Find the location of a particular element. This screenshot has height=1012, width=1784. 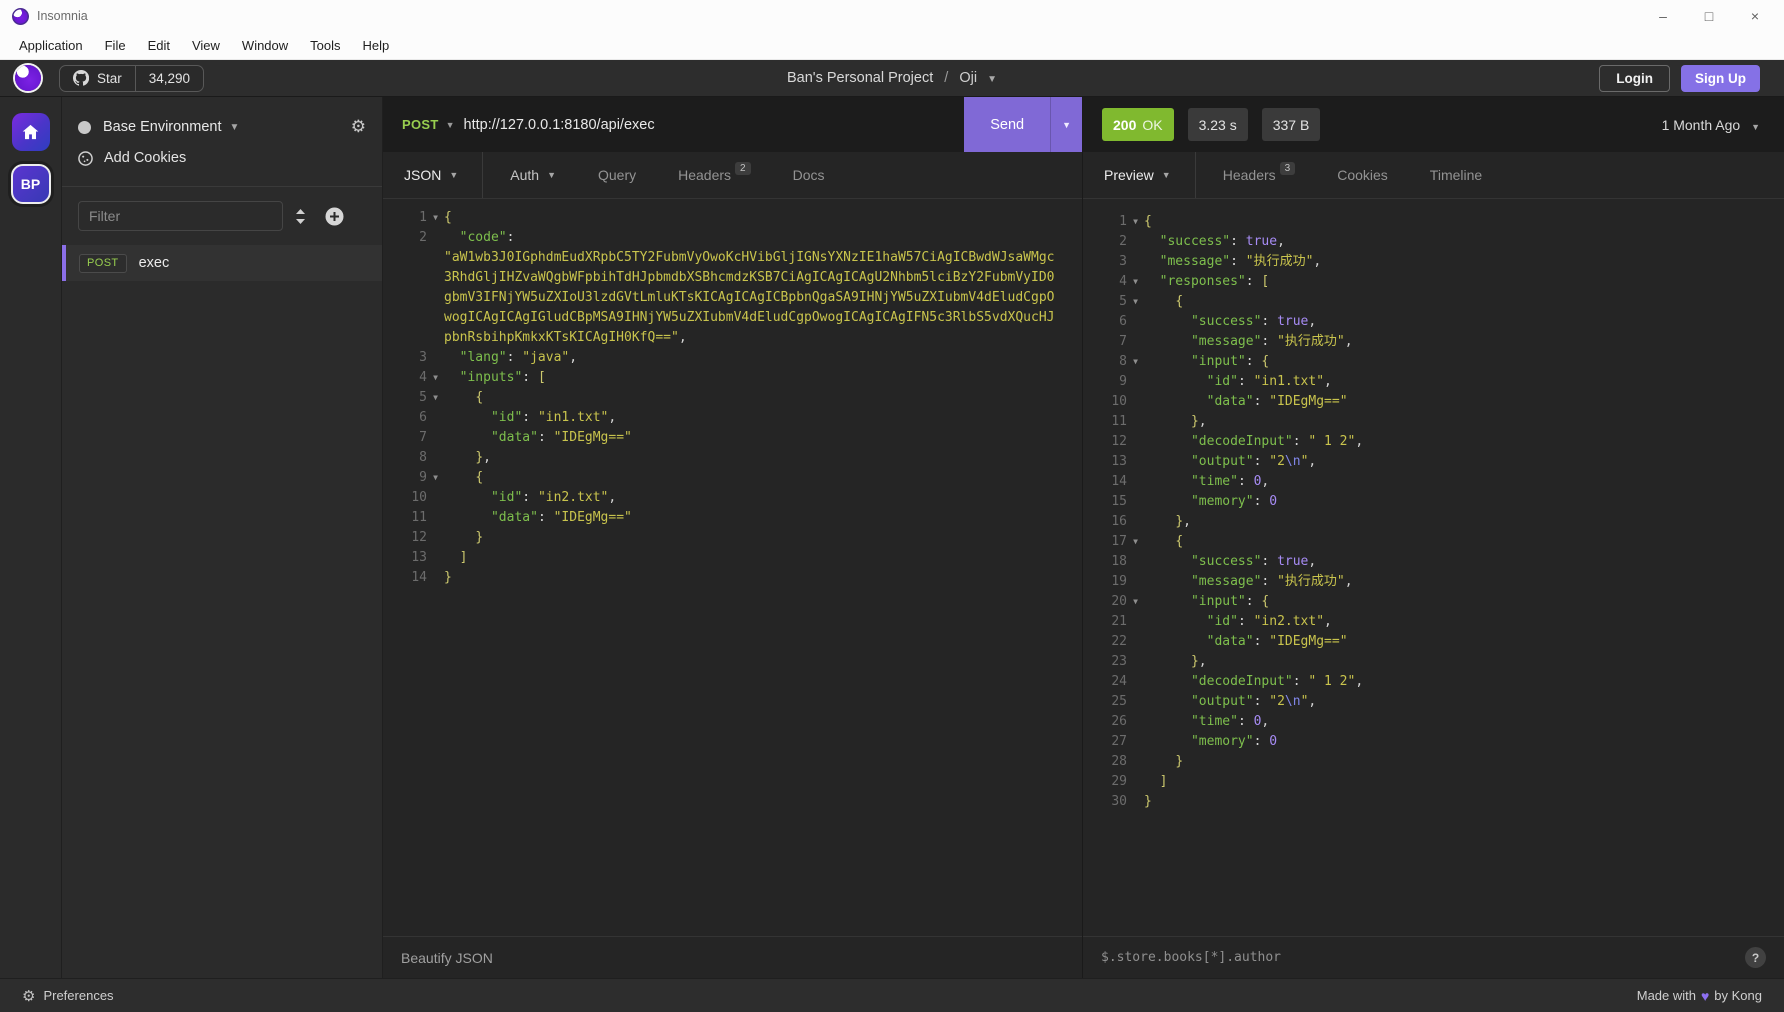

code-line: 12 "decodeInput": " 1 2", is located at coordinates (1433, 442).